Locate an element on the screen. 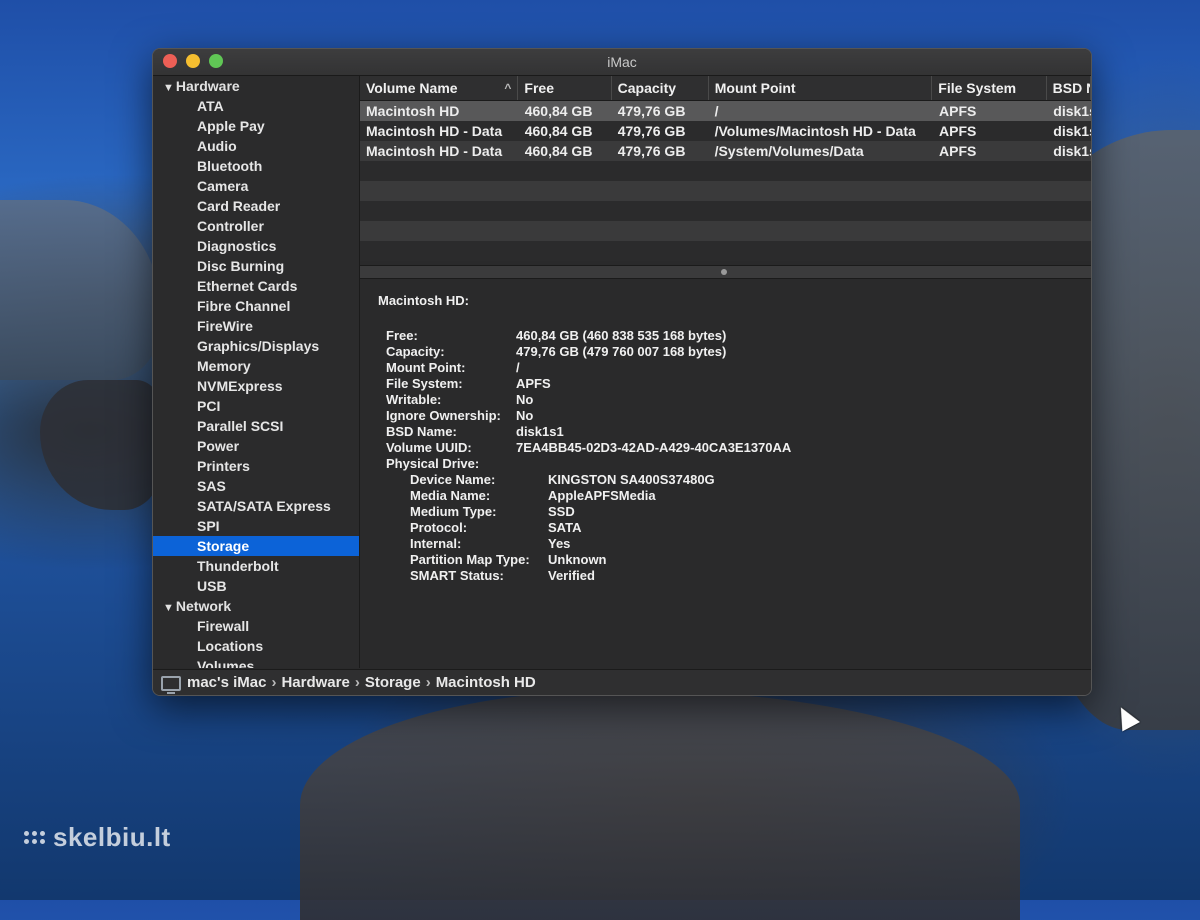 The image size is (1200, 920). field-value: Verified is located at coordinates (571, 575).